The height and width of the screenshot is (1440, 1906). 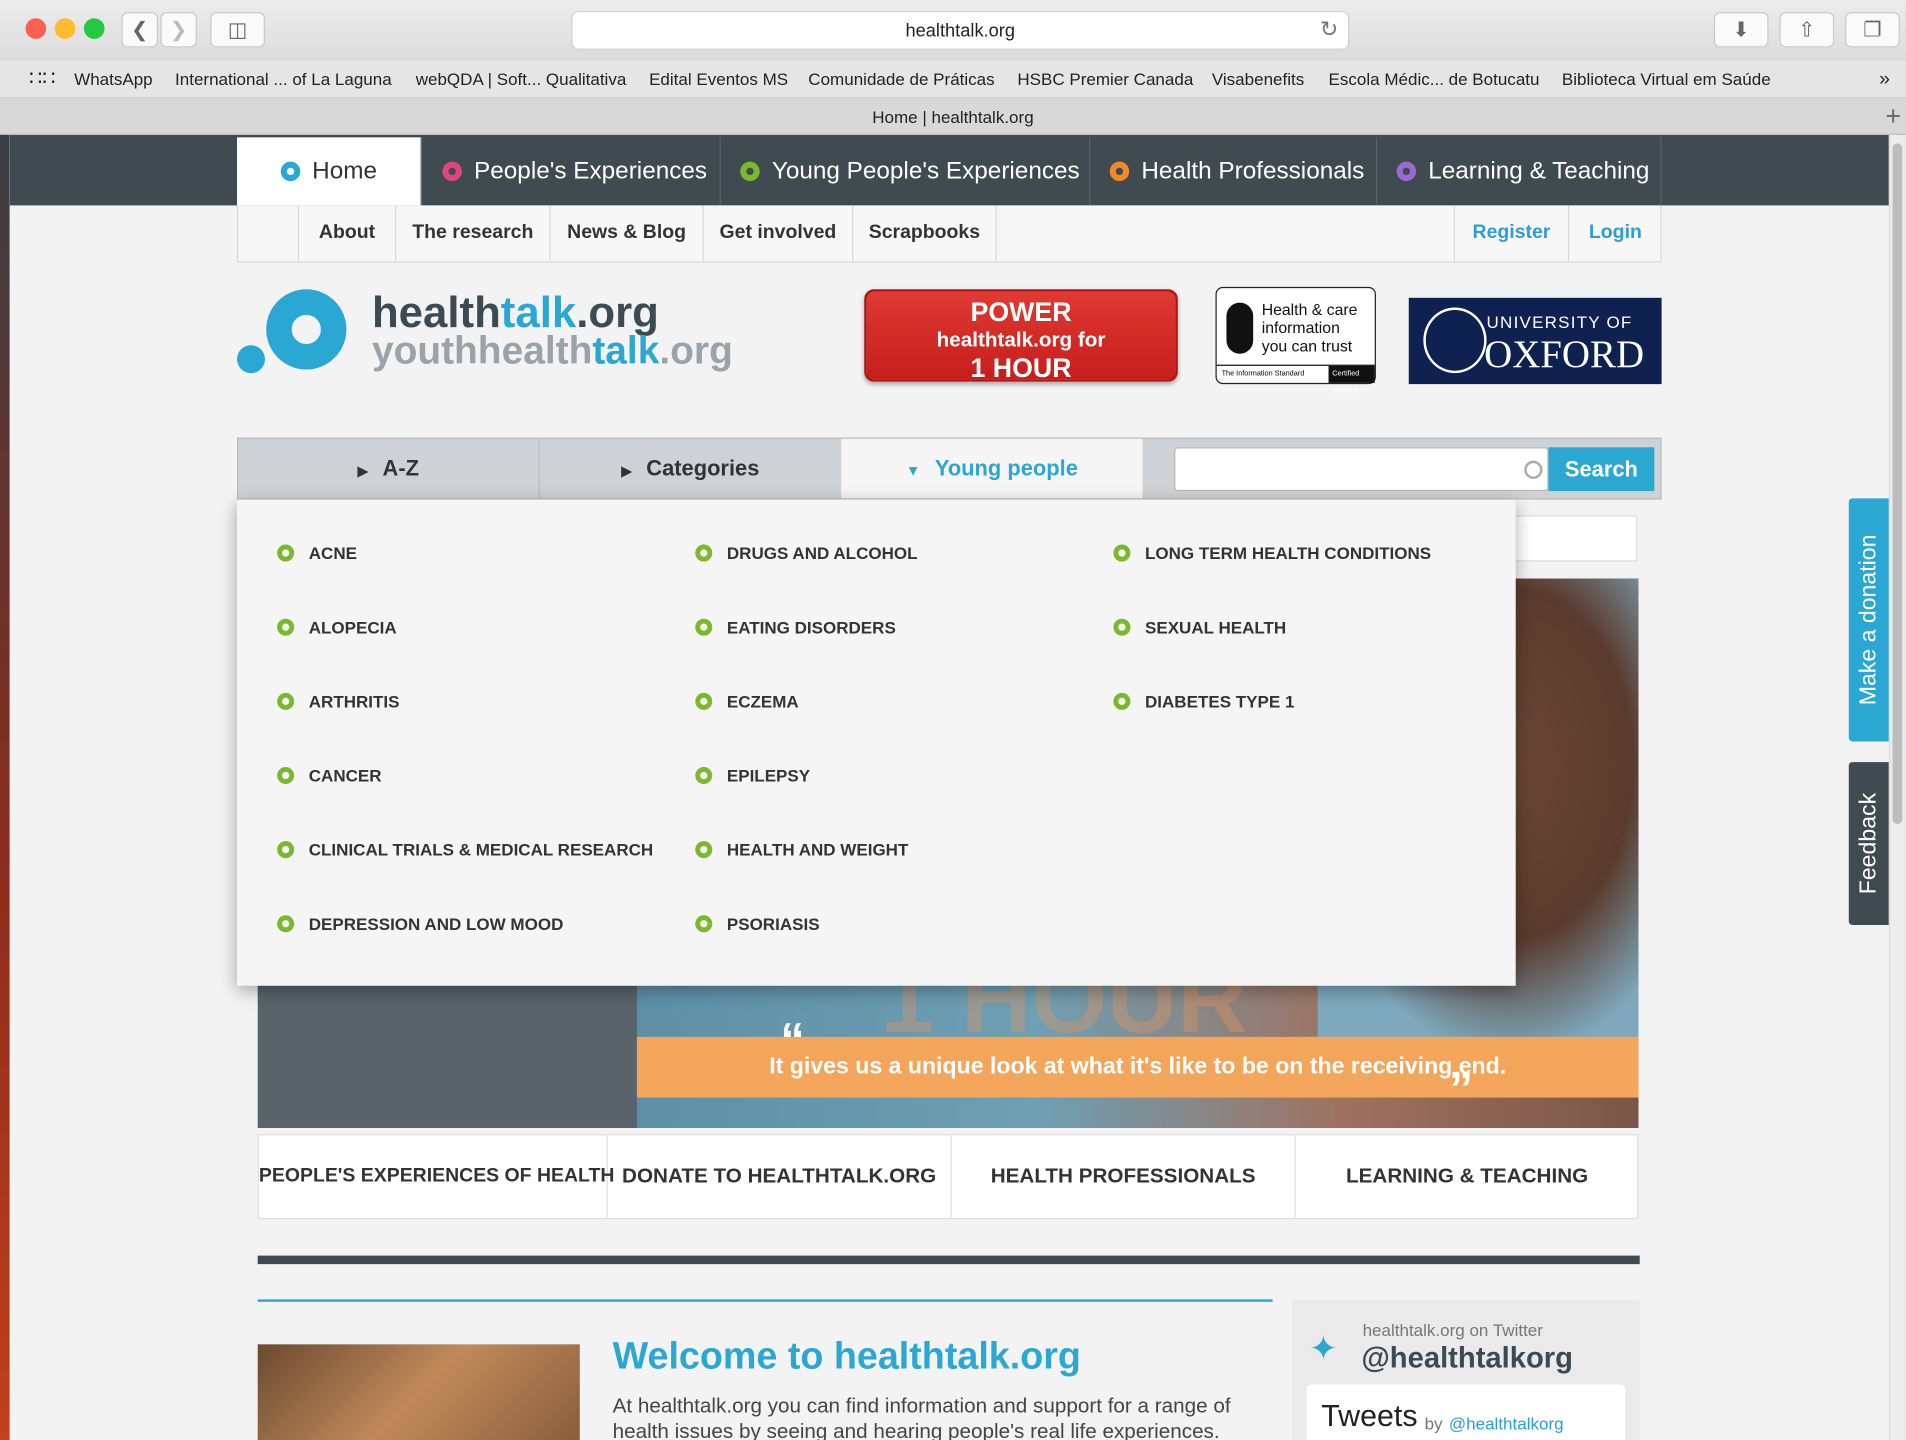 I want to click on logo-text: .org, so click(x=696, y=350).